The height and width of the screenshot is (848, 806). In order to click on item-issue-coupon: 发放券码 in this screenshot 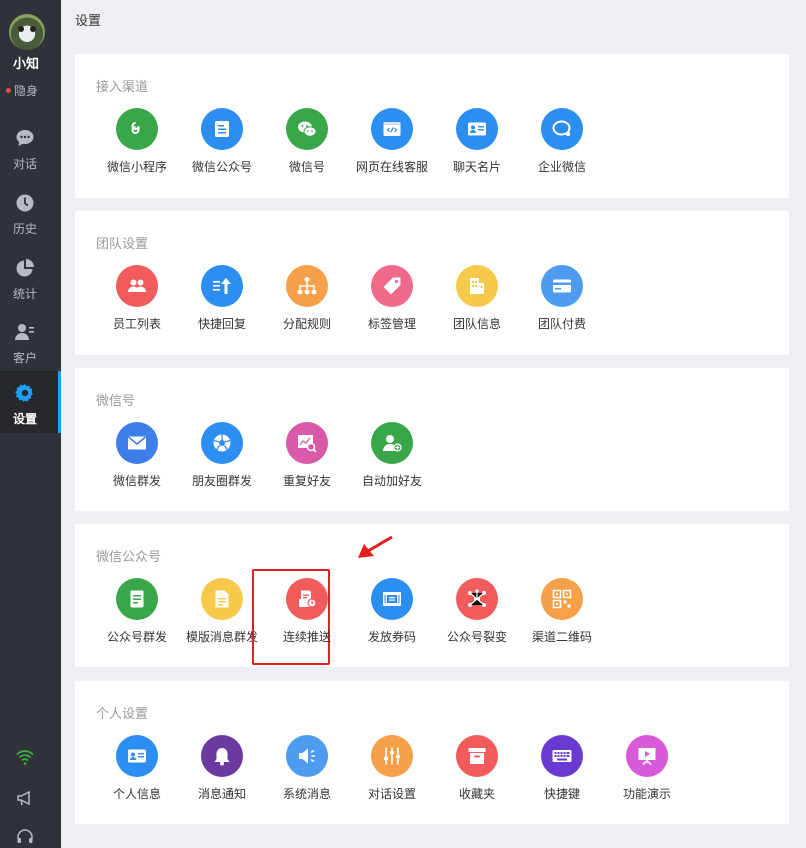, I will do `click(392, 612)`.